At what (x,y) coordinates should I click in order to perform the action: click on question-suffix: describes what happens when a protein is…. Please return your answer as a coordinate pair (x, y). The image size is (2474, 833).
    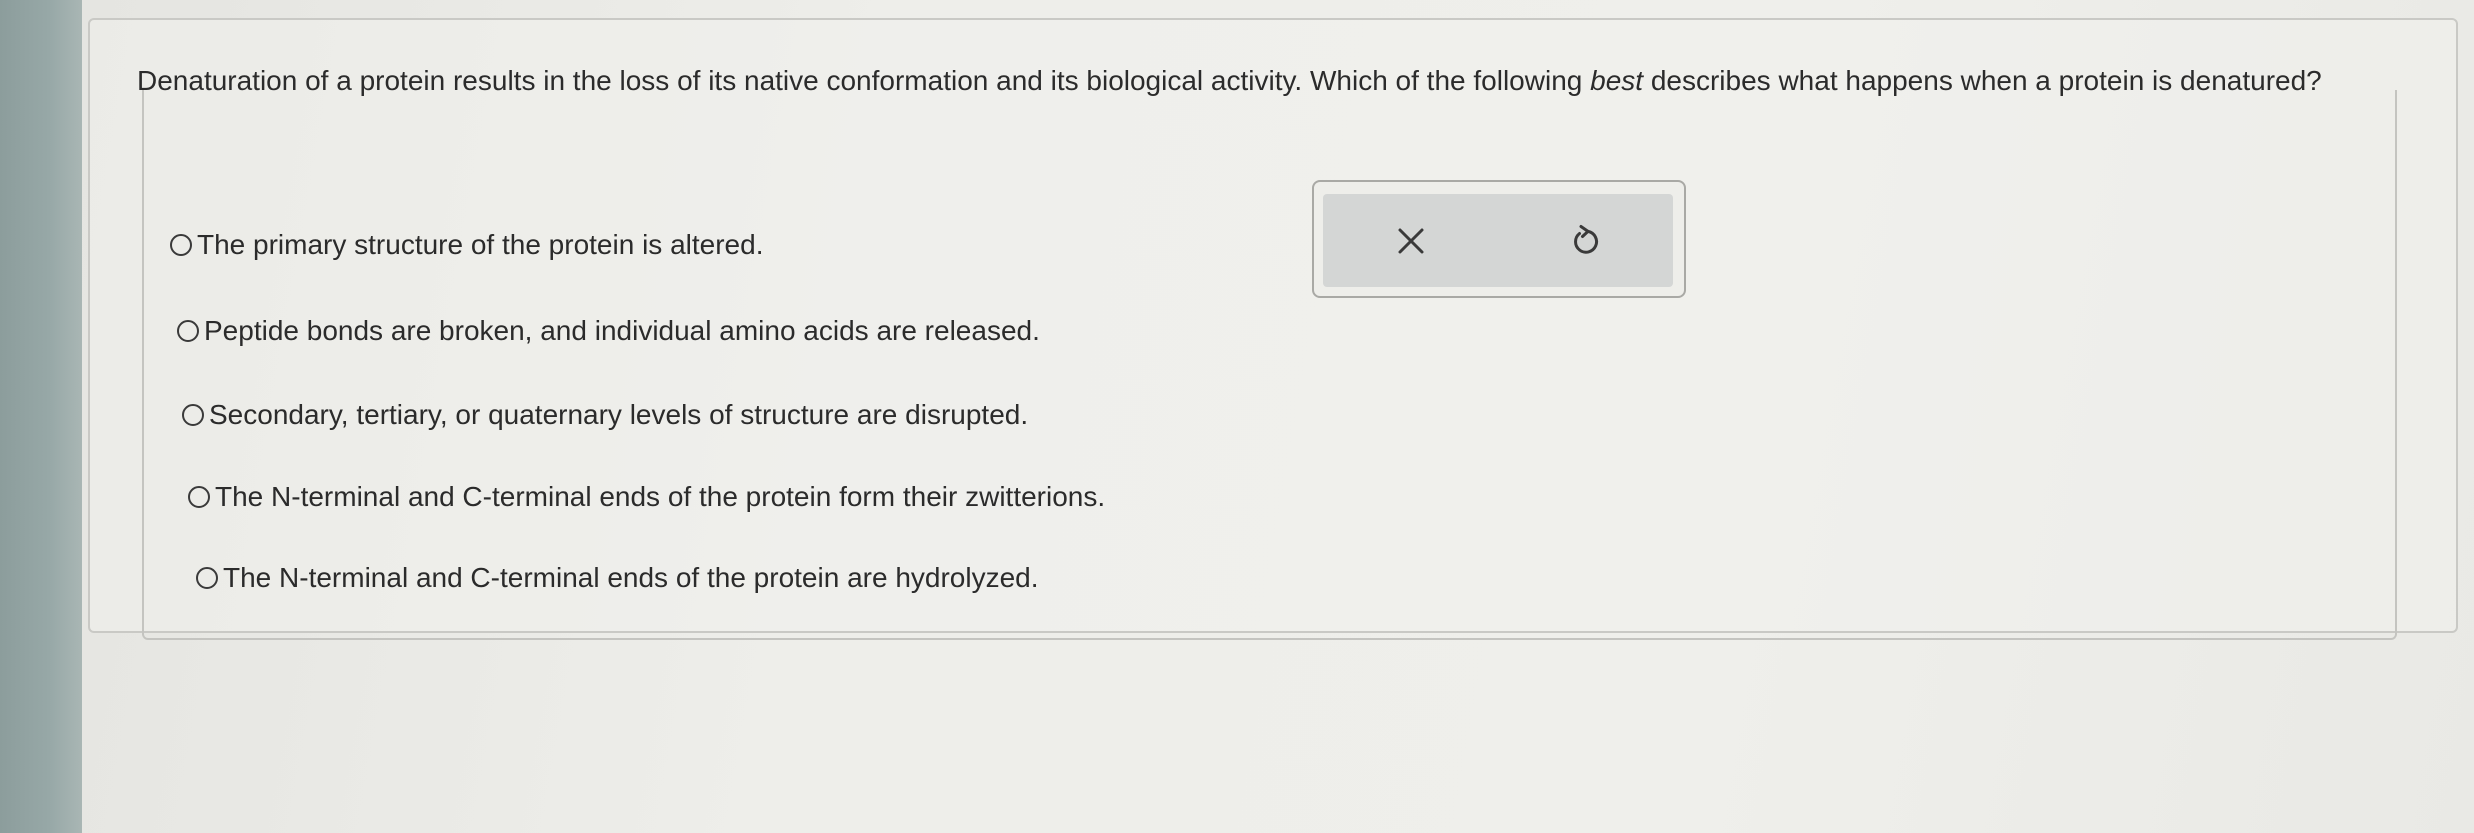
    Looking at the image, I should click on (1982, 80).